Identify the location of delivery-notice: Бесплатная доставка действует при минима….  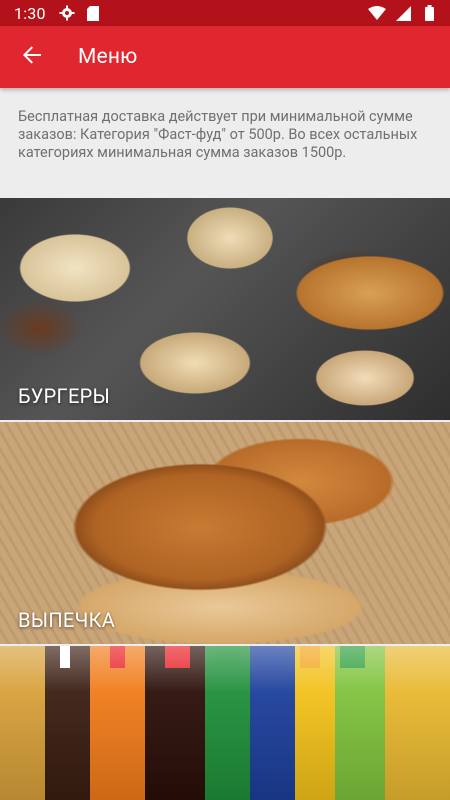
(218, 134).